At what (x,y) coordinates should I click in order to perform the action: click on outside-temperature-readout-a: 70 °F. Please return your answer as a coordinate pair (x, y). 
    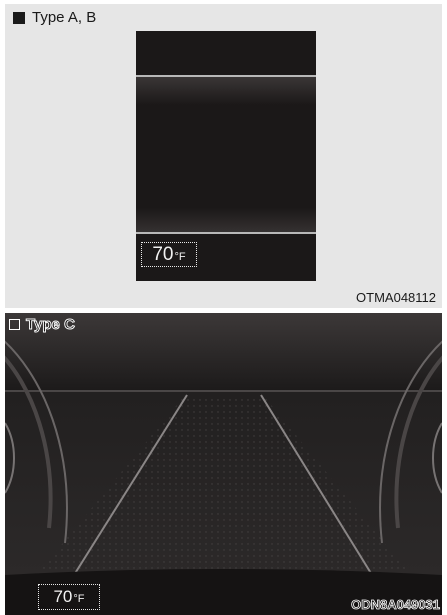
    Looking at the image, I should click on (169, 254).